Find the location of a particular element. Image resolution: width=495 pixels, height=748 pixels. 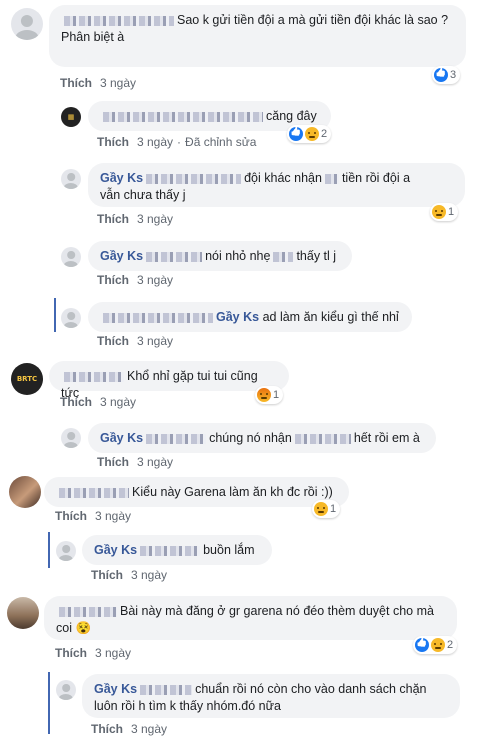

comment-text: luôn rồi h tìm k thấy nhóm.đó nữa is located at coordinates (187, 706).